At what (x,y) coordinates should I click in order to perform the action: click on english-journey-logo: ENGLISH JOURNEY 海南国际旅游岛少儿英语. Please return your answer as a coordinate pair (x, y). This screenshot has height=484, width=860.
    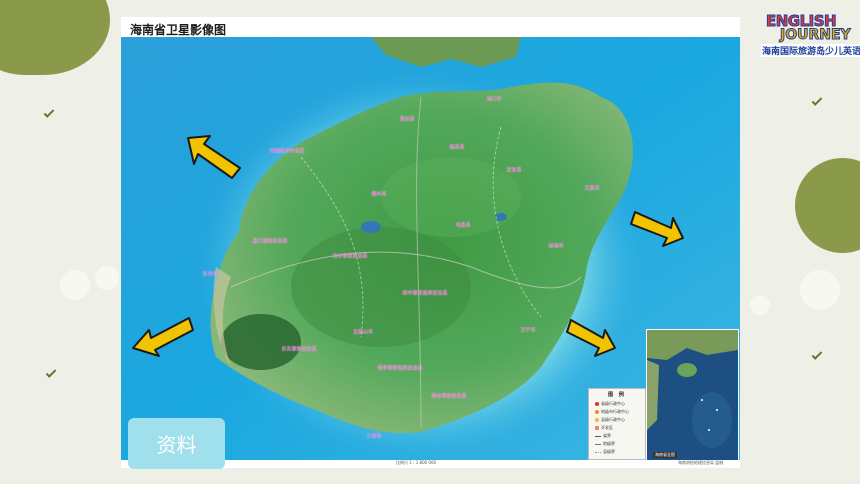
    Looking at the image, I should click on (810, 35).